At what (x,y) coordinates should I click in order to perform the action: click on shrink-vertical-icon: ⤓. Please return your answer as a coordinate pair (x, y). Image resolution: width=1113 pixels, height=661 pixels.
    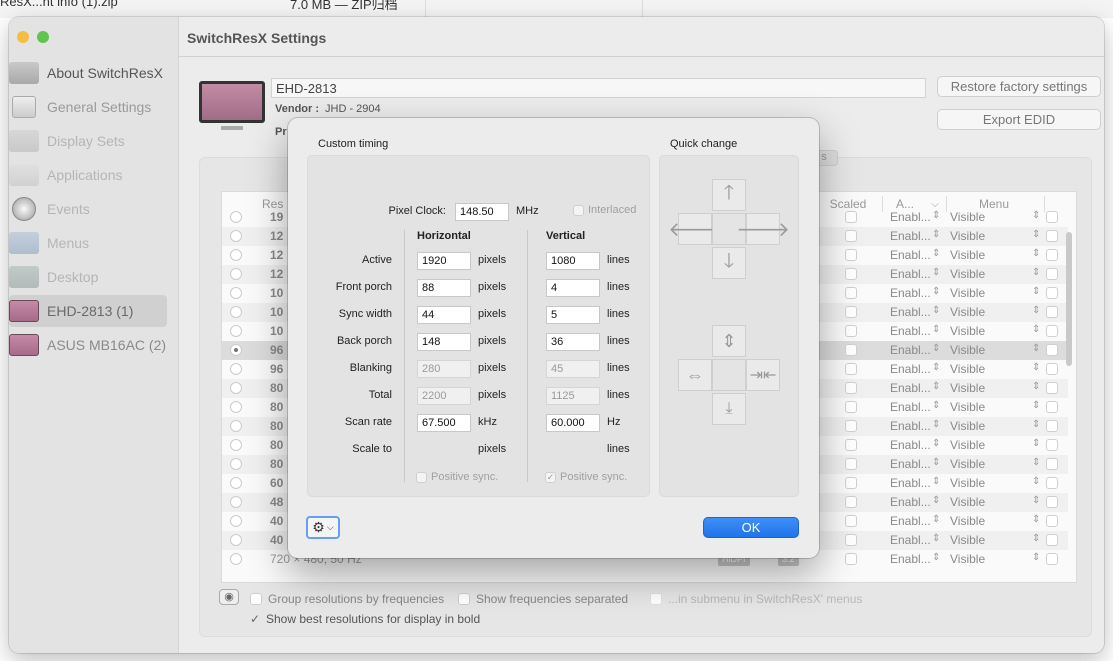
    Looking at the image, I should click on (729, 409).